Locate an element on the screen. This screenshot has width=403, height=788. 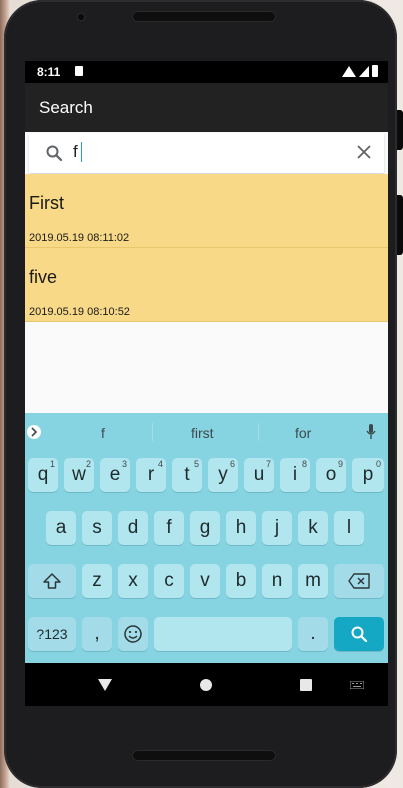
search-key is located at coordinates (359, 634).